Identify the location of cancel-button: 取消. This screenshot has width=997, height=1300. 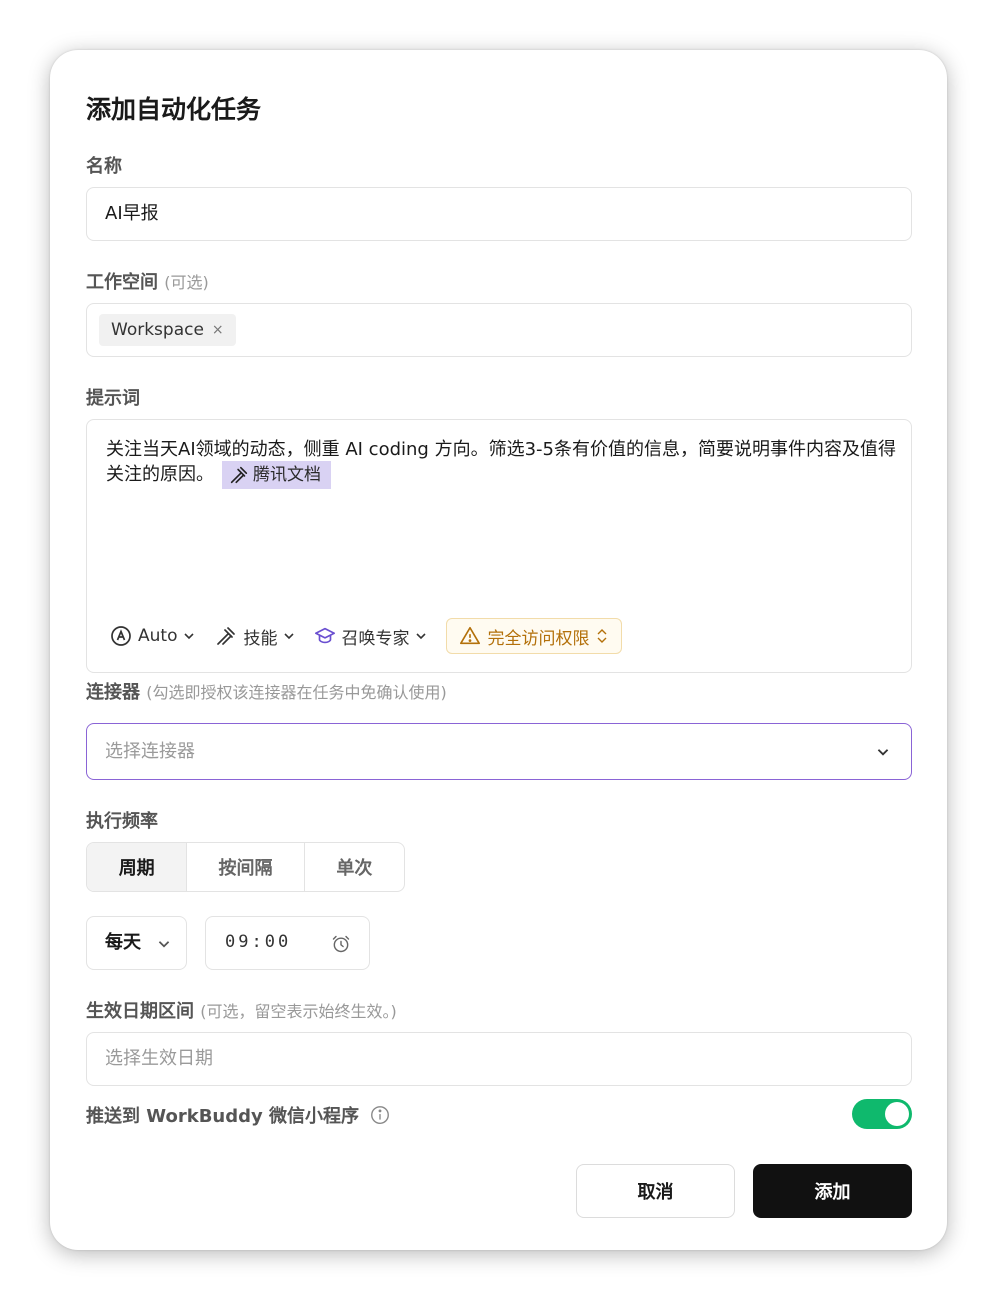
(655, 1191).